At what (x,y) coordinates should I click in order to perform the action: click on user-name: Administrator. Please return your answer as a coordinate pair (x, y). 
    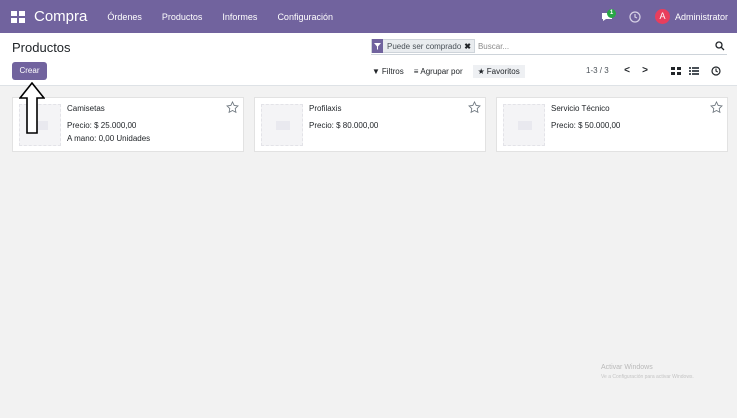
    Looking at the image, I should click on (701, 17).